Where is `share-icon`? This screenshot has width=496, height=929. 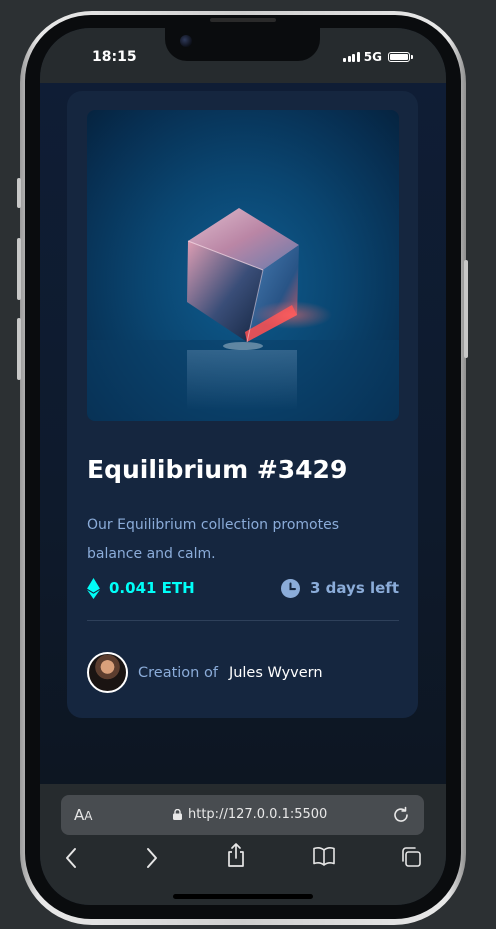 share-icon is located at coordinates (236, 855).